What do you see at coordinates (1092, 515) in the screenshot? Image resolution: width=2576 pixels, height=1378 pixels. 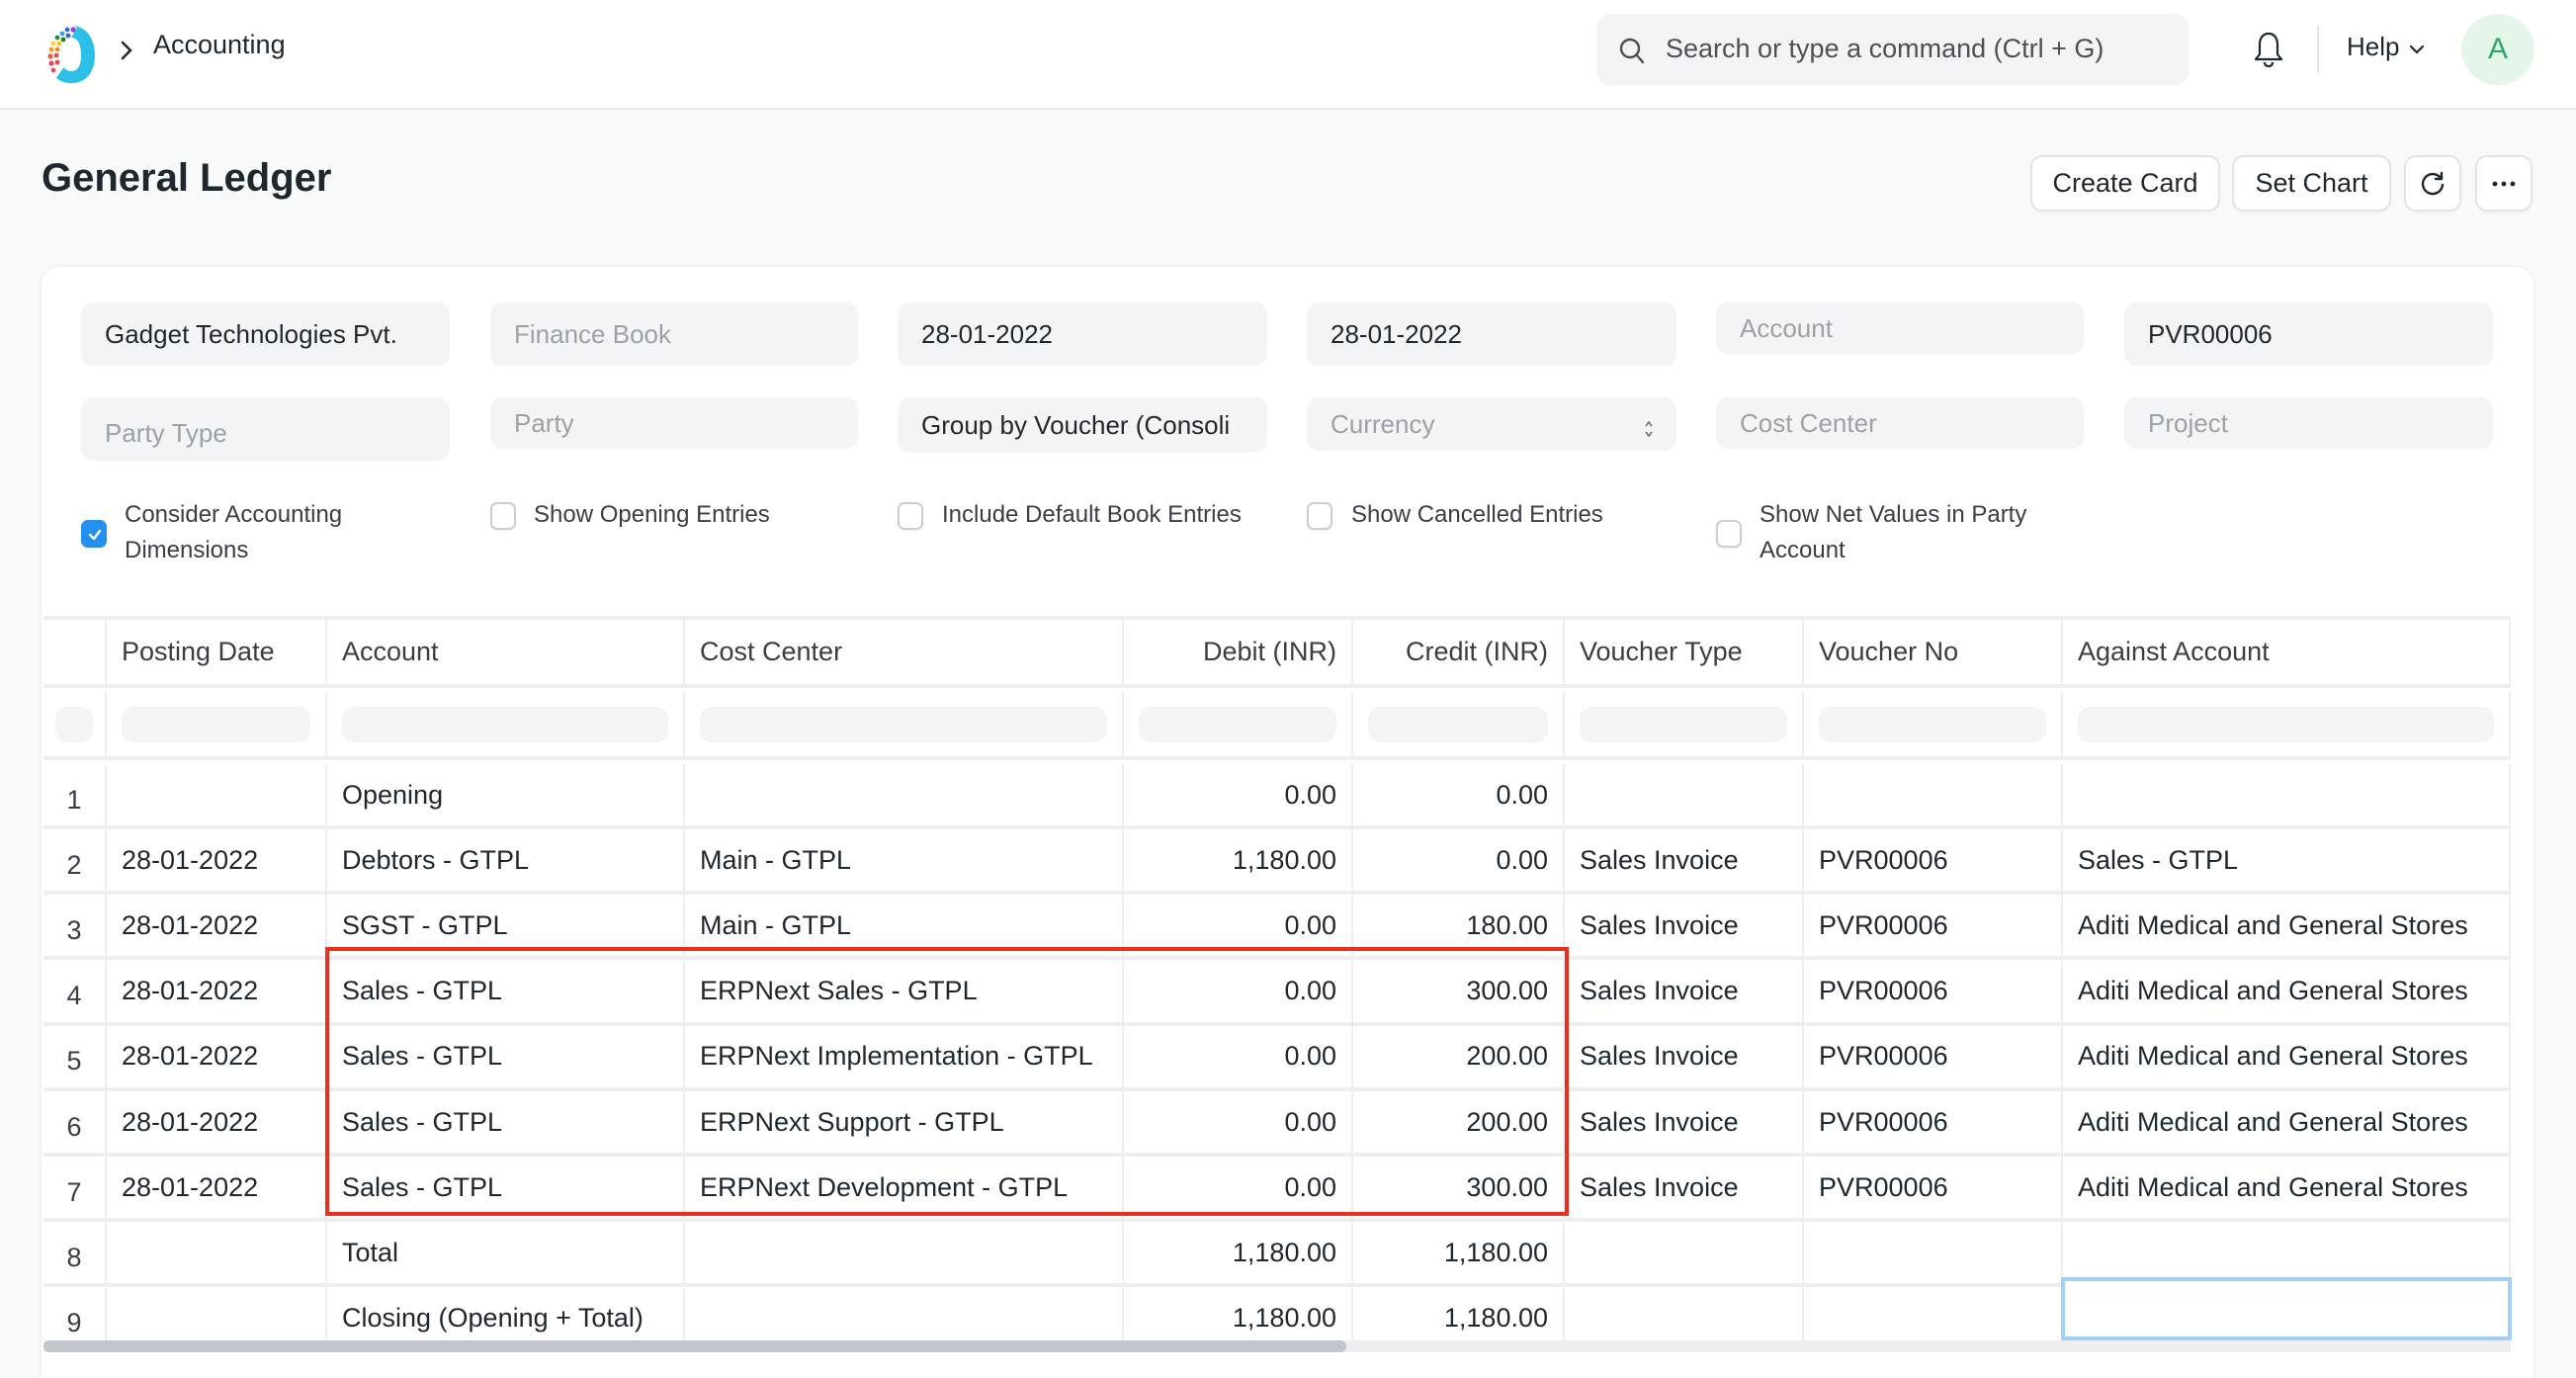 I see `include-default-book-entries-label: Include Default Book Entries` at bounding box center [1092, 515].